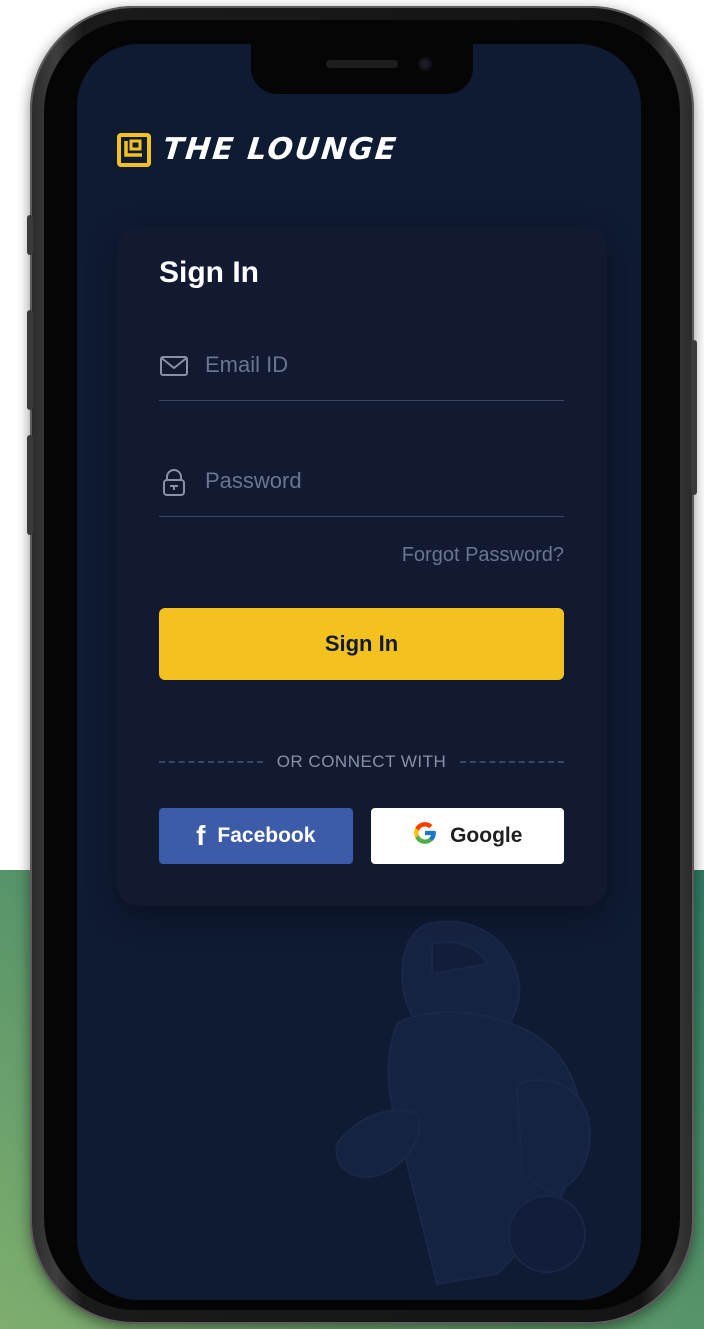  I want to click on brand-header: THE LOUNGE, so click(258, 149).